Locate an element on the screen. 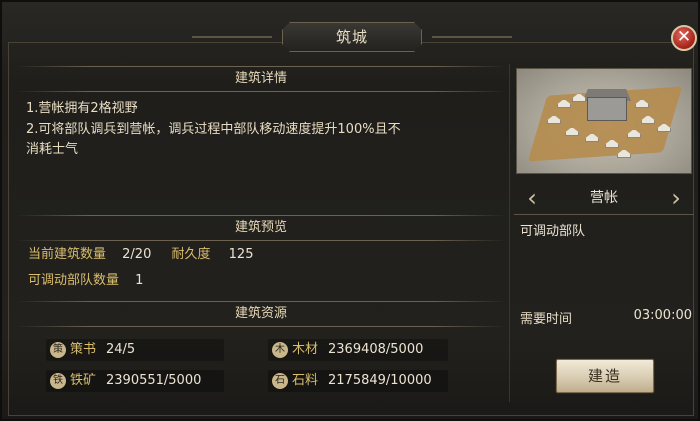 This screenshot has width=700, height=421. preview-heading: 建筑预览 is located at coordinates (260, 227).